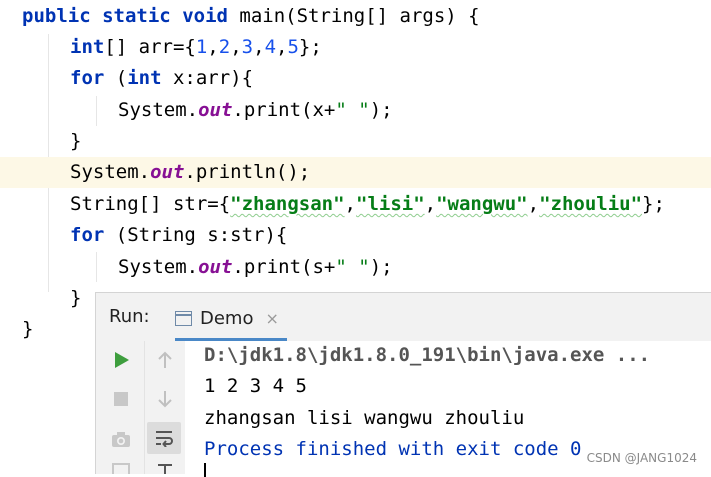 The height and width of the screenshot is (477, 711). Describe the element at coordinates (121, 360) in the screenshot. I see `rerun-icon` at that location.